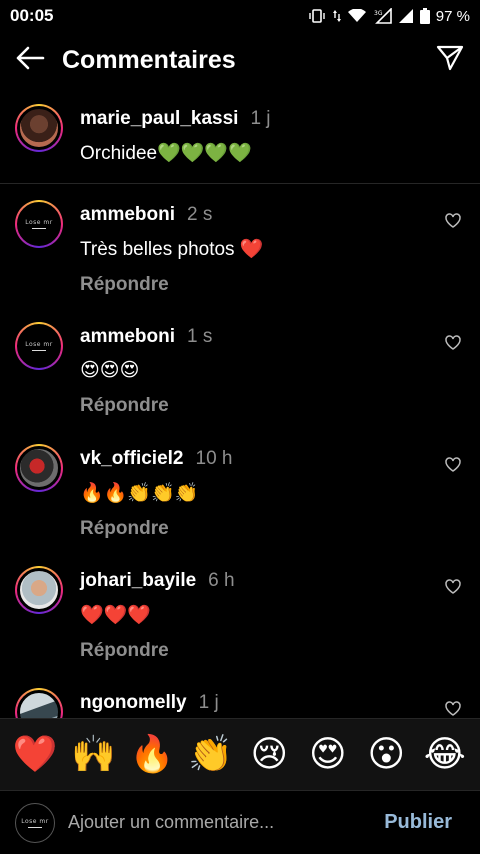 The image size is (480, 854). Describe the element at coordinates (200, 336) in the screenshot. I see `comment-time: 1 s` at that location.